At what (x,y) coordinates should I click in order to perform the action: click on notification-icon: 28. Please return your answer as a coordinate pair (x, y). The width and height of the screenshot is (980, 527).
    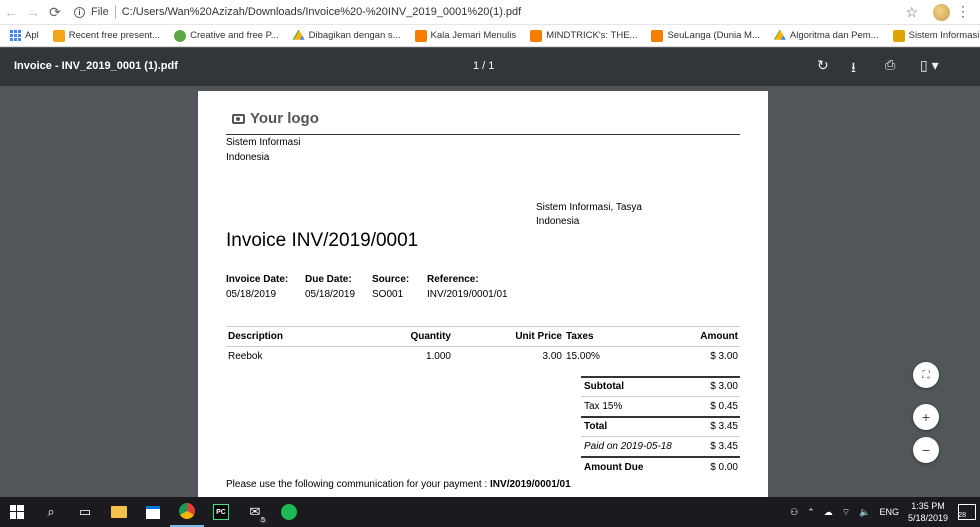
    Looking at the image, I should click on (967, 512).